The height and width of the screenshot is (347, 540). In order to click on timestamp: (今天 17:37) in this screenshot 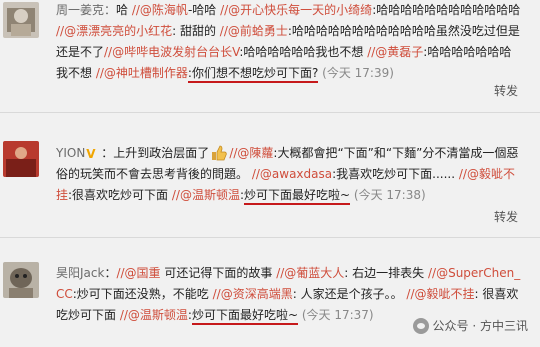, I will do `click(336, 315)`.